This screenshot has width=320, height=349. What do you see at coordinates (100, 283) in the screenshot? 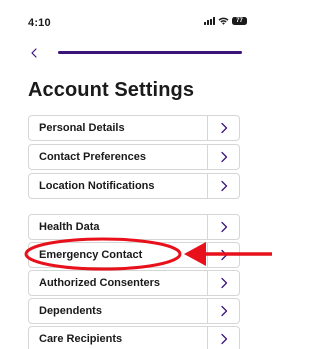
I see `settings-item-label: Authorized Consenters` at bounding box center [100, 283].